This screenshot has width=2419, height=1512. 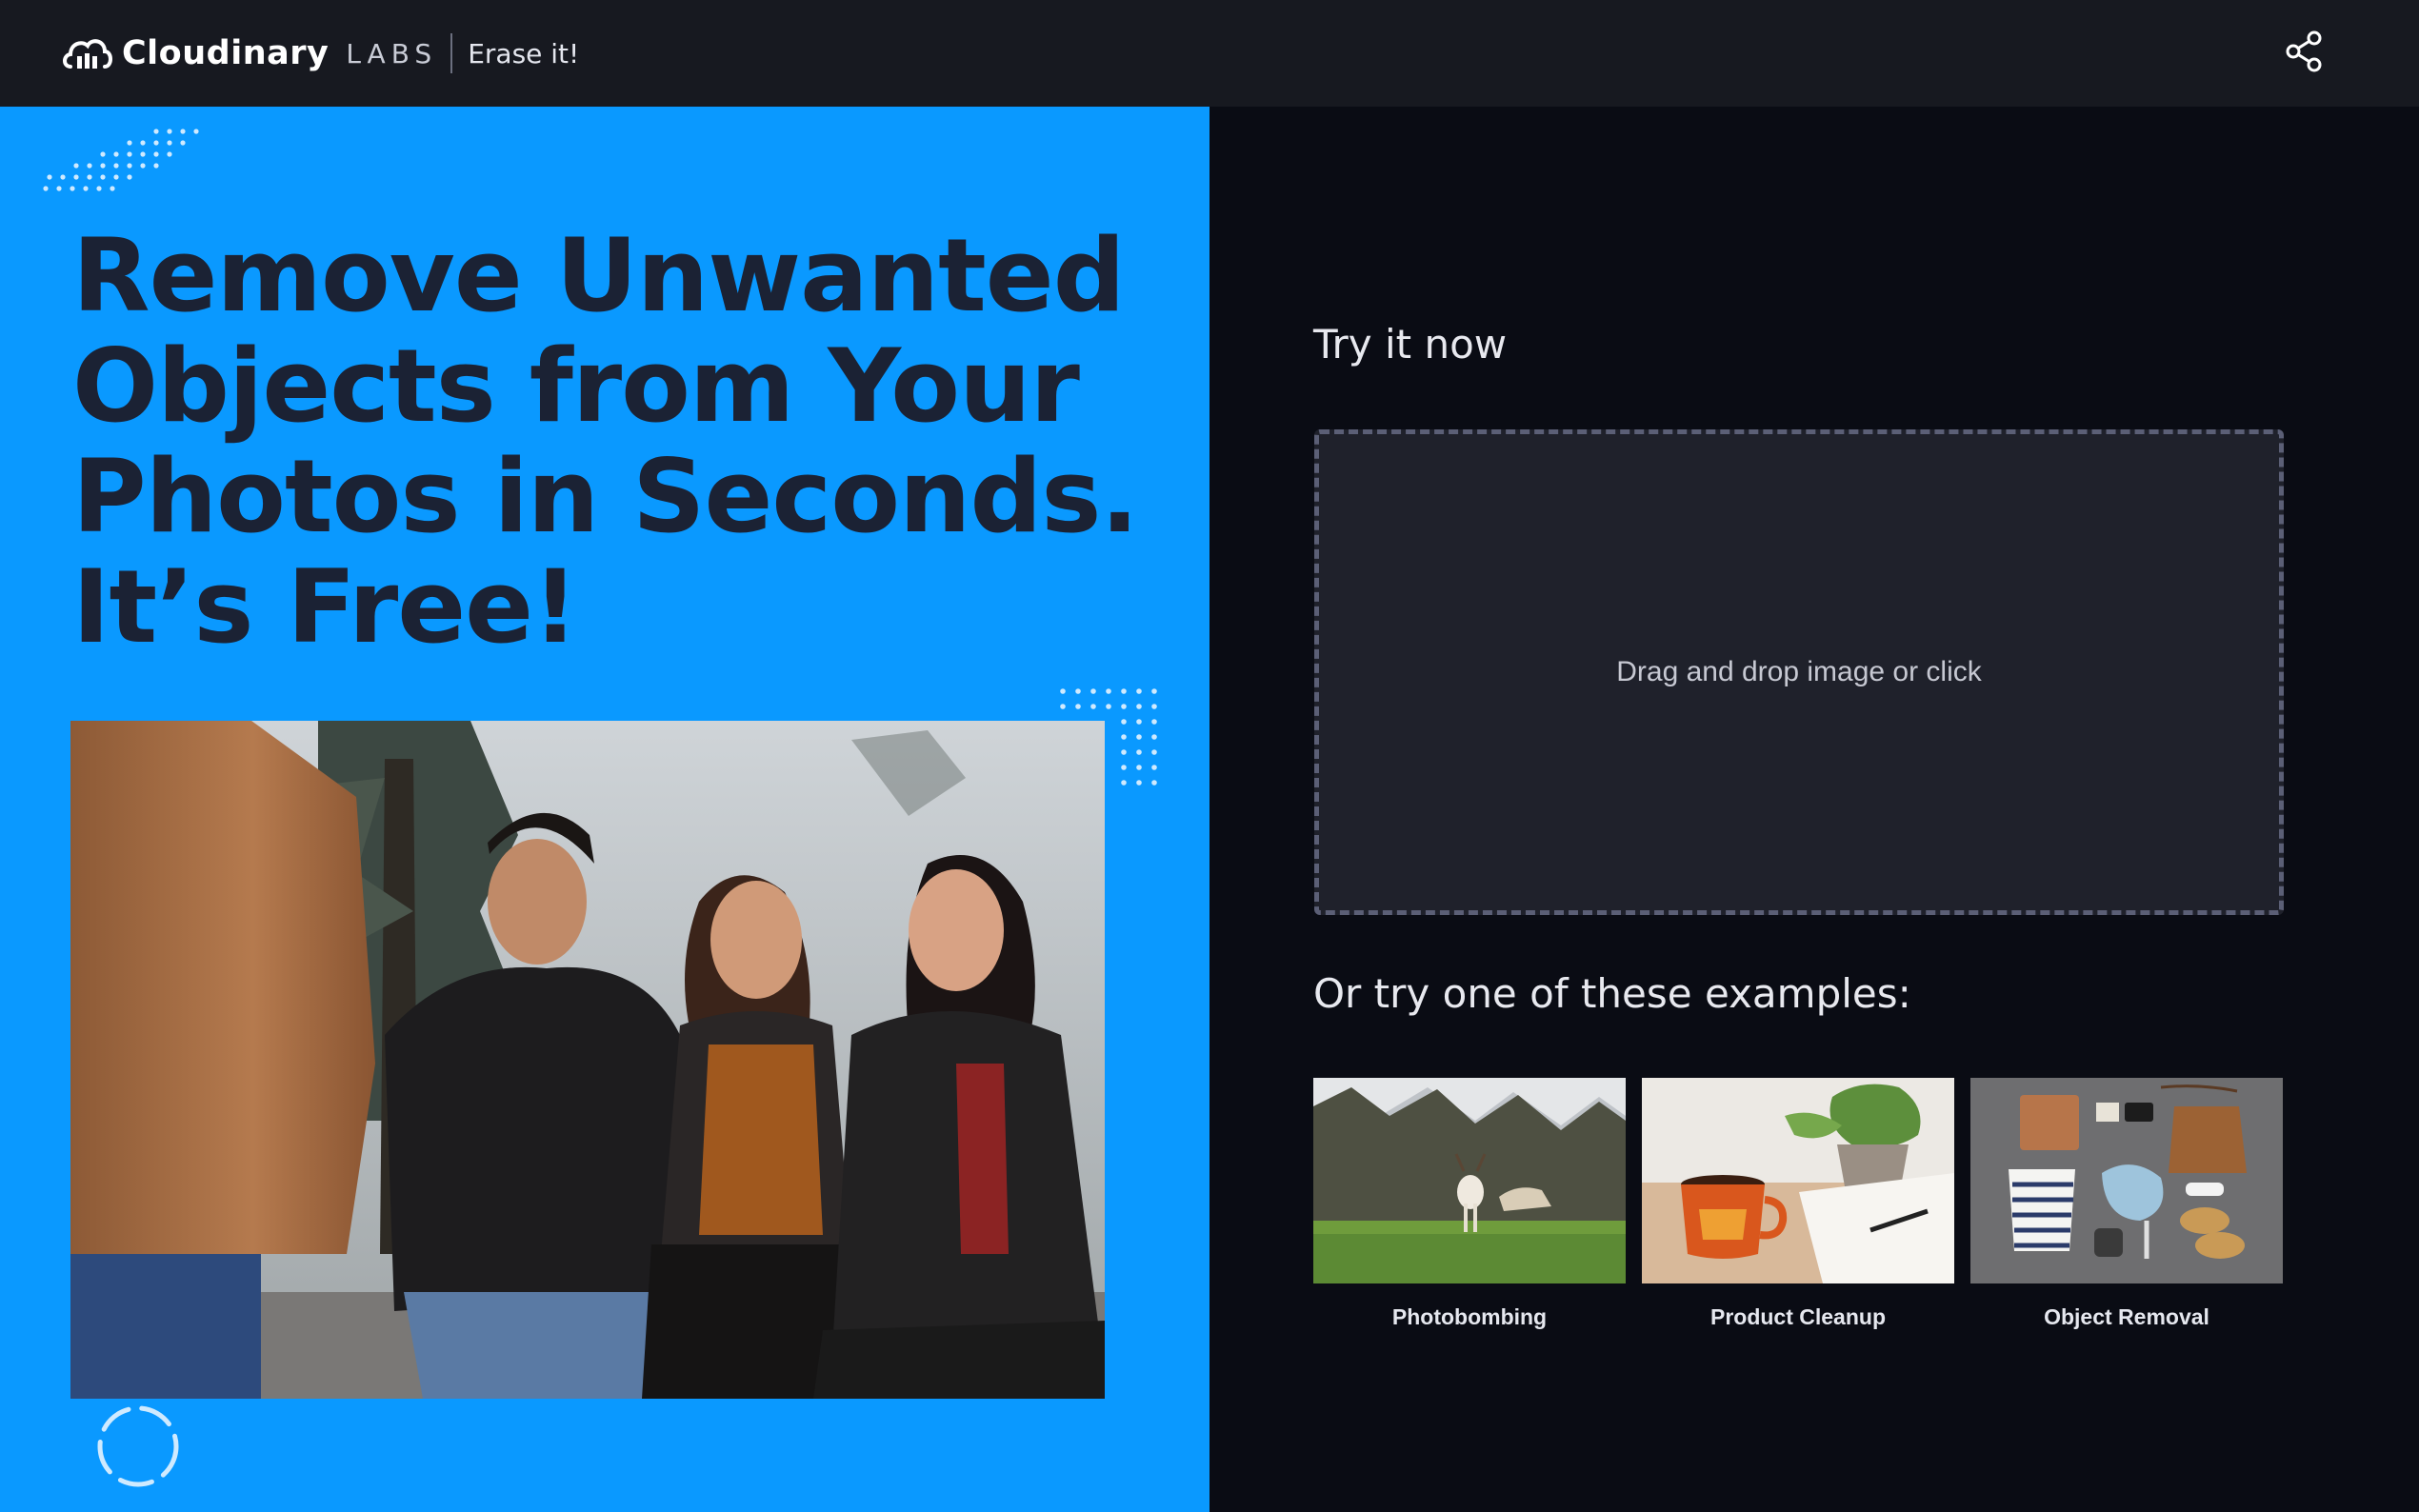 What do you see at coordinates (2126, 1316) in the screenshot?
I see `example-label: Object Removal` at bounding box center [2126, 1316].